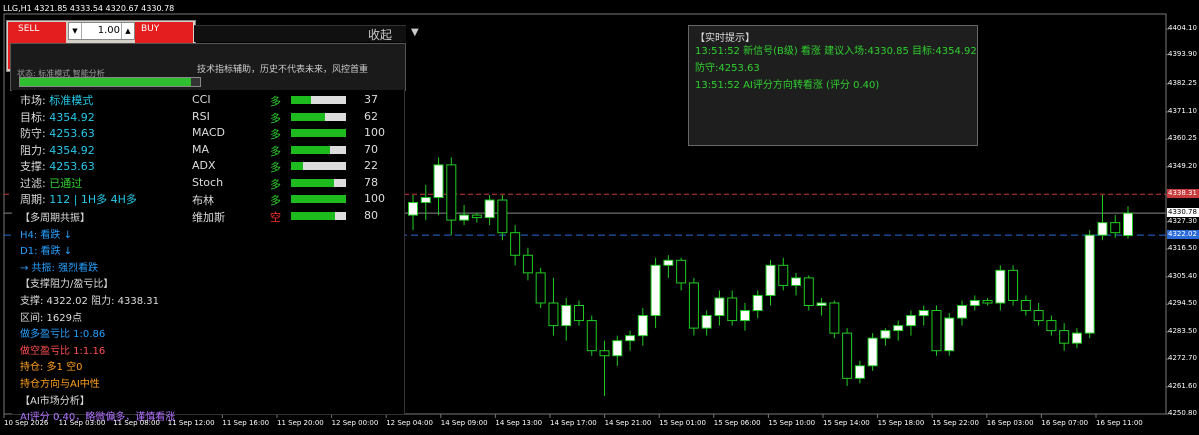 The image size is (1199, 435). Describe the element at coordinates (26, 423) in the screenshot. I see `time-tick-label: 10 Sep 2026` at that location.